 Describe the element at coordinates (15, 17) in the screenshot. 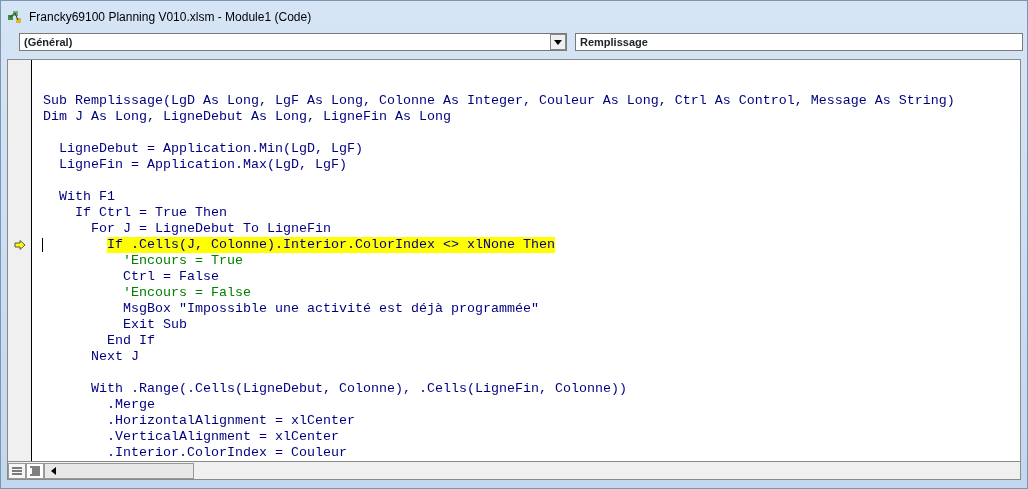

I see `vba-module-icon` at that location.